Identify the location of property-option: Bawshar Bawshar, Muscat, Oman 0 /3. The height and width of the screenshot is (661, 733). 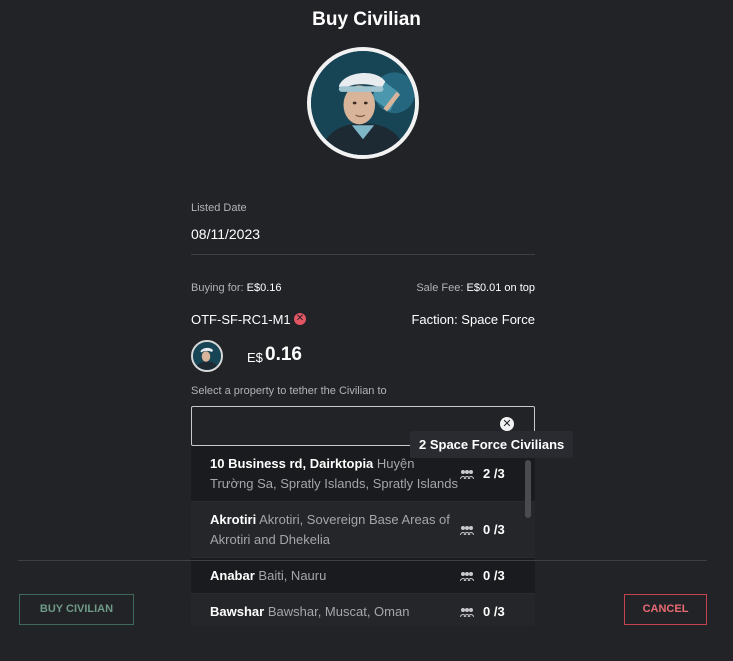
(363, 610).